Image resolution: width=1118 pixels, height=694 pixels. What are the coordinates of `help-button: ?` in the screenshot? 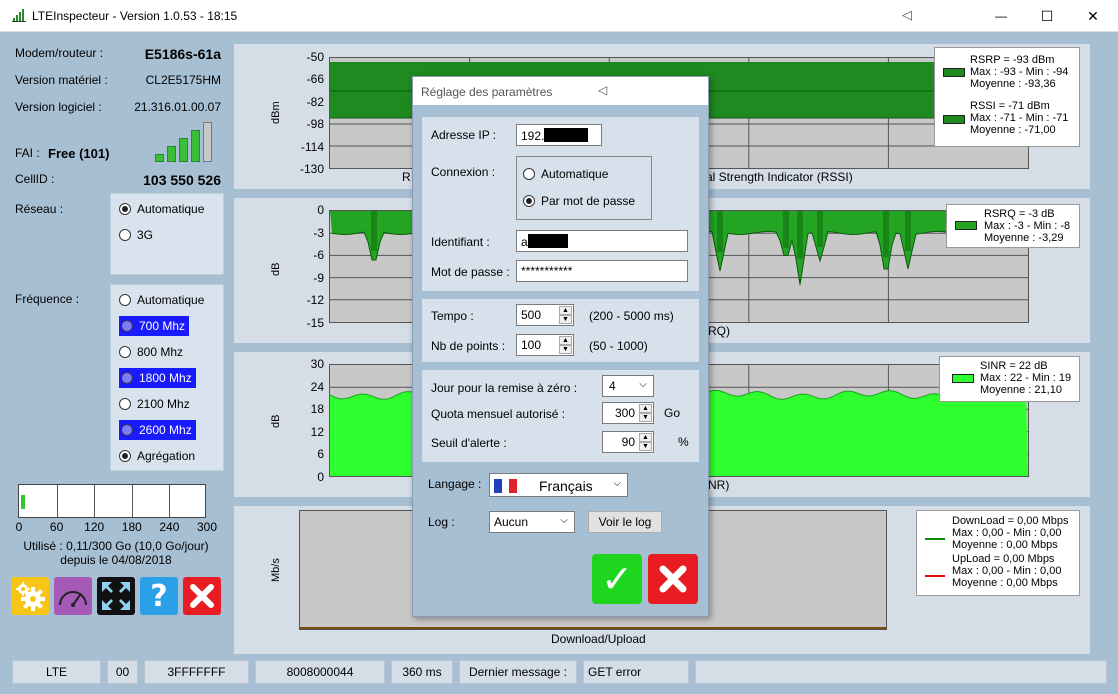 It's located at (159, 596).